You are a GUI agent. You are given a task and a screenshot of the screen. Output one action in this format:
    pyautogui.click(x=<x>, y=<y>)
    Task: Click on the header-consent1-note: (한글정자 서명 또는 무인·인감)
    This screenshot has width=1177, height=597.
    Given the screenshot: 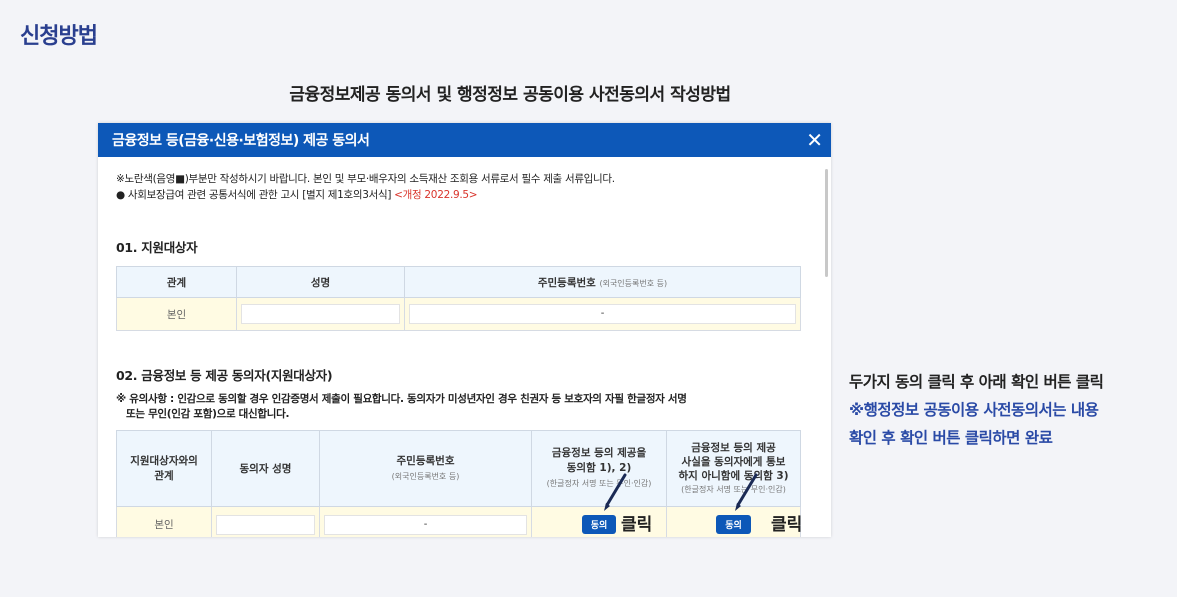 What is the action you would take?
    pyautogui.click(x=599, y=483)
    